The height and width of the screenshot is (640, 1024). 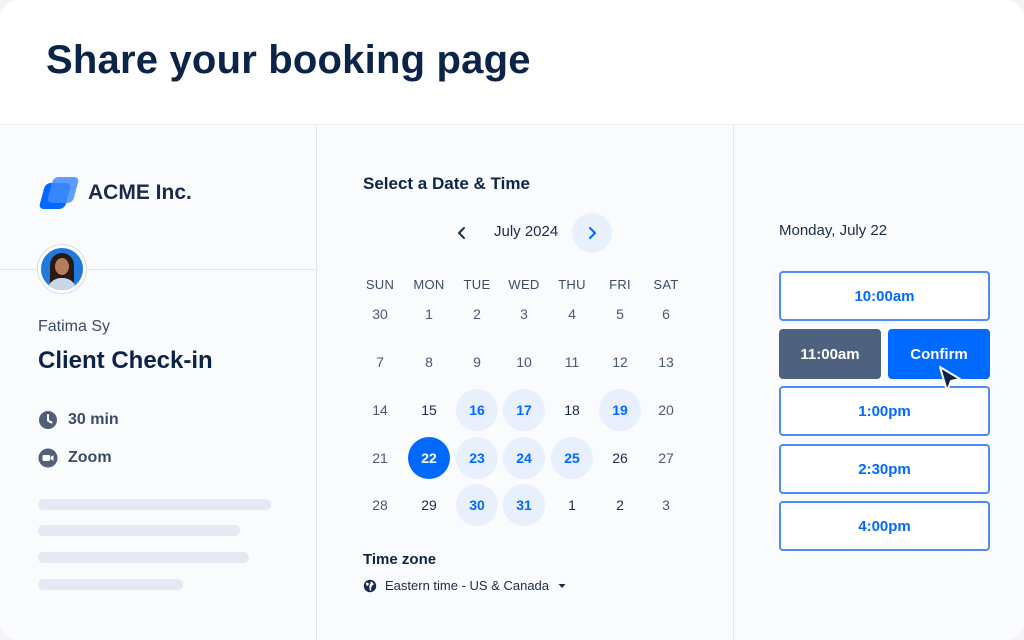 What do you see at coordinates (572, 362) in the screenshot?
I see `calendar-day: 11` at bounding box center [572, 362].